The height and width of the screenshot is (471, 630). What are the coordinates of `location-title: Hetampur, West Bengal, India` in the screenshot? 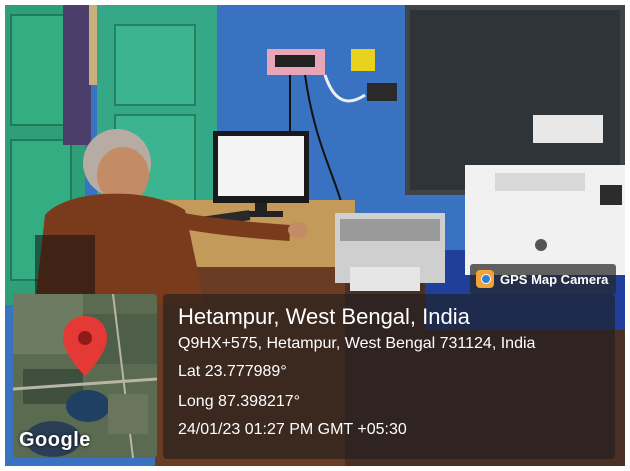 It's located at (324, 316).